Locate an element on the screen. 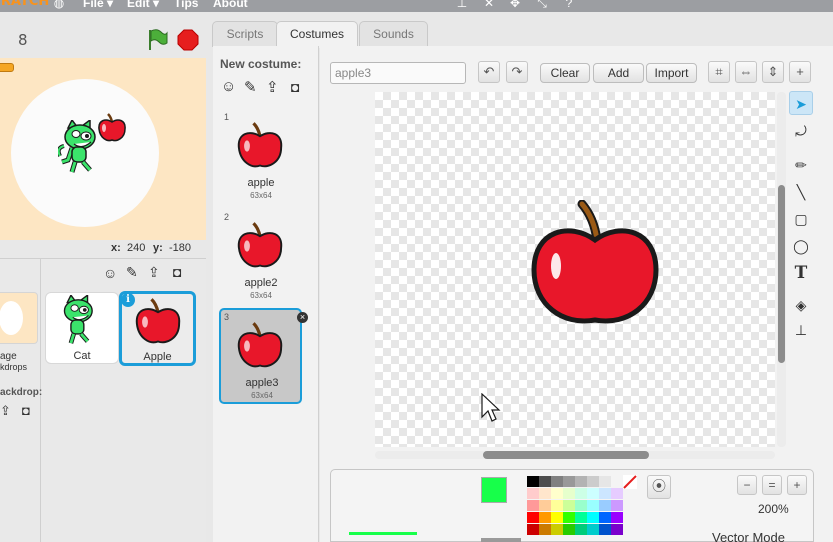 Image resolution: width=833 pixels, height=542 pixels. camera-backdrop-icon: ◘ is located at coordinates (26, 410).